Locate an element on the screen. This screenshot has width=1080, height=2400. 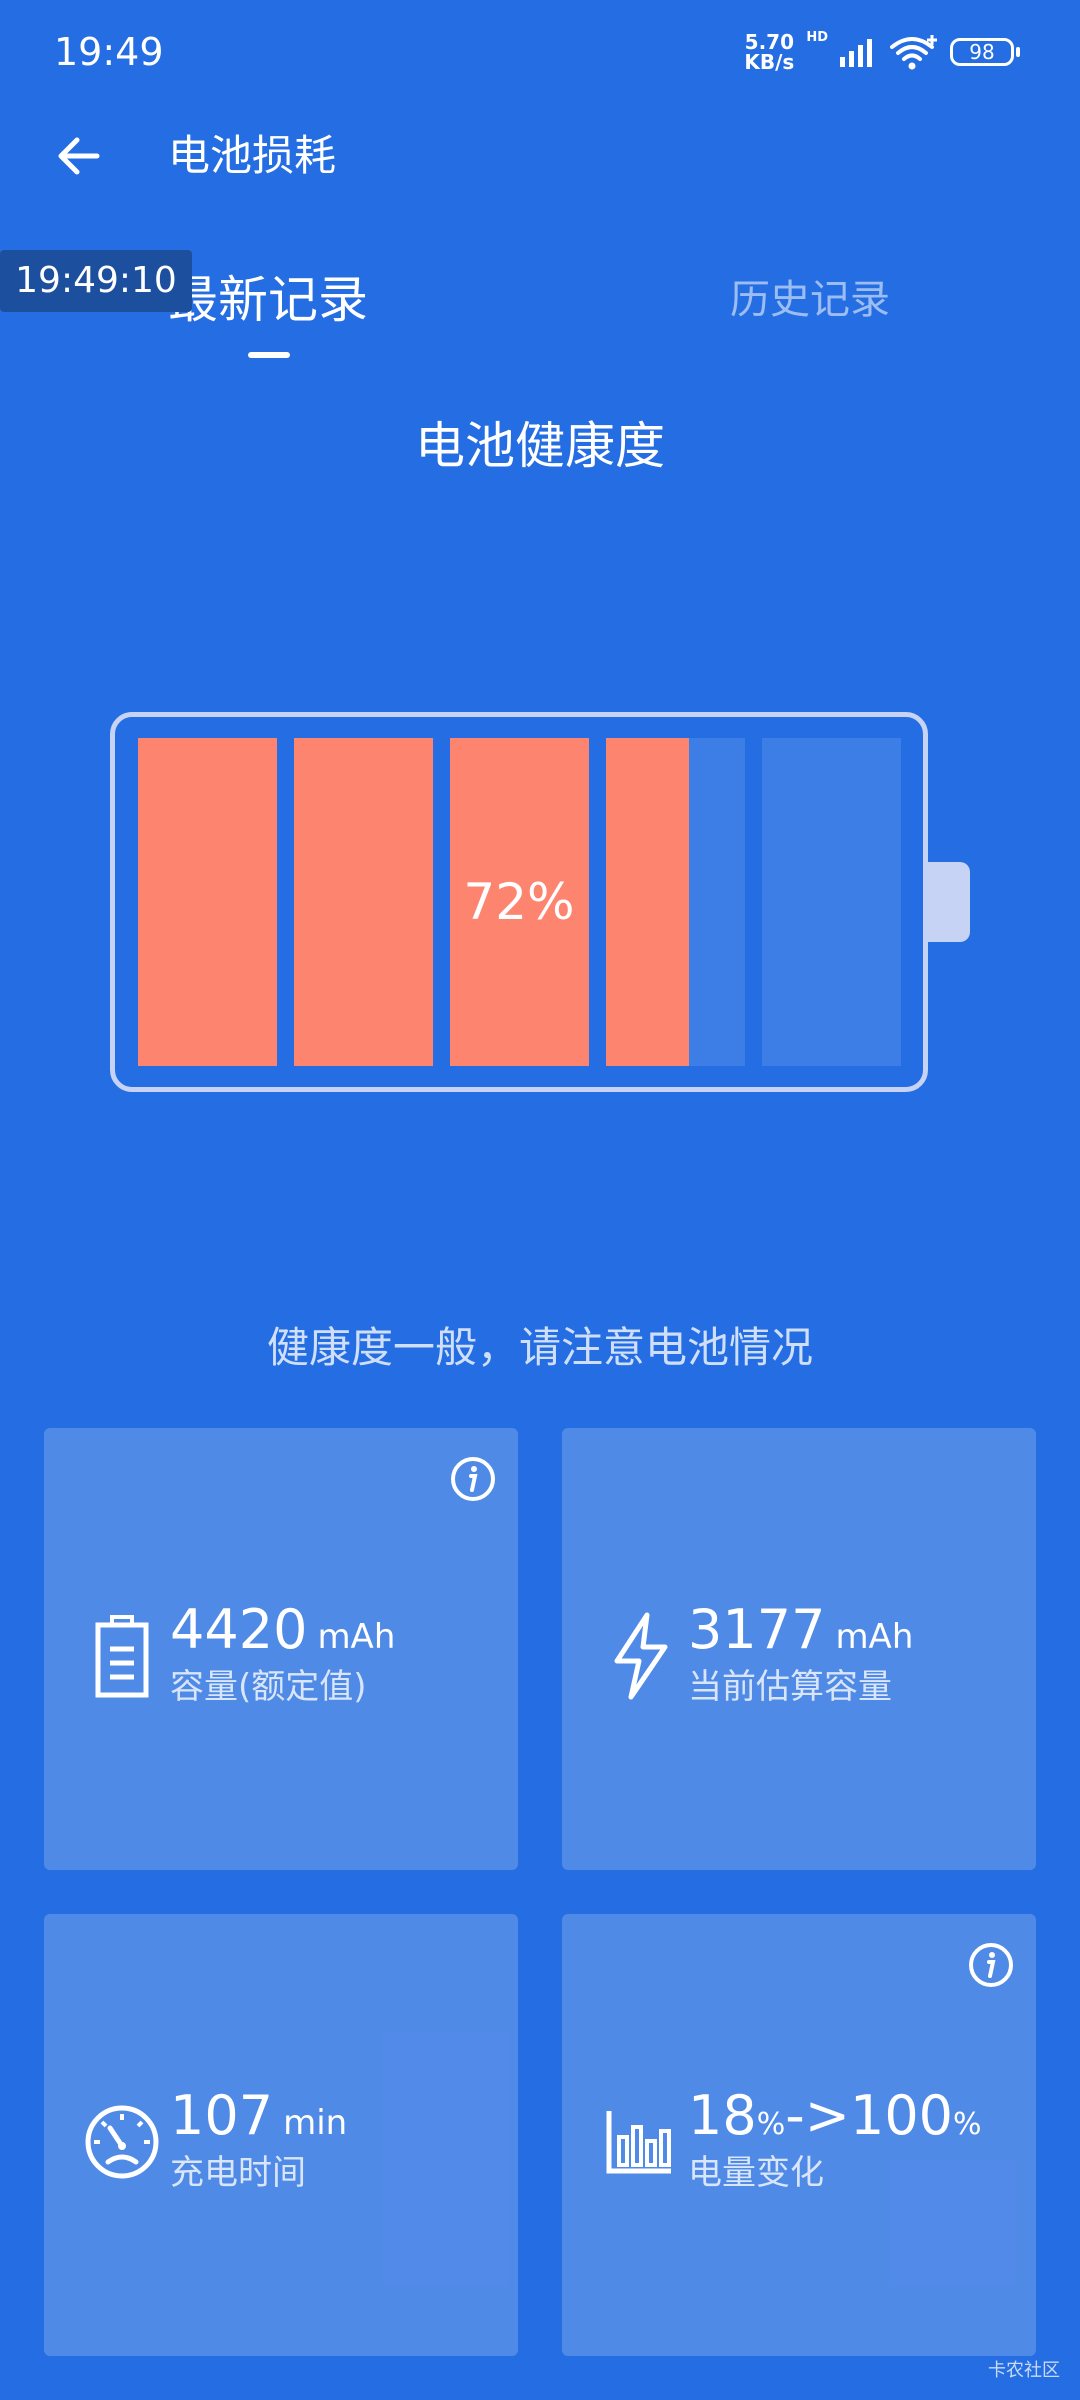
charge-time-number: 107 is located at coordinates (222, 2115).